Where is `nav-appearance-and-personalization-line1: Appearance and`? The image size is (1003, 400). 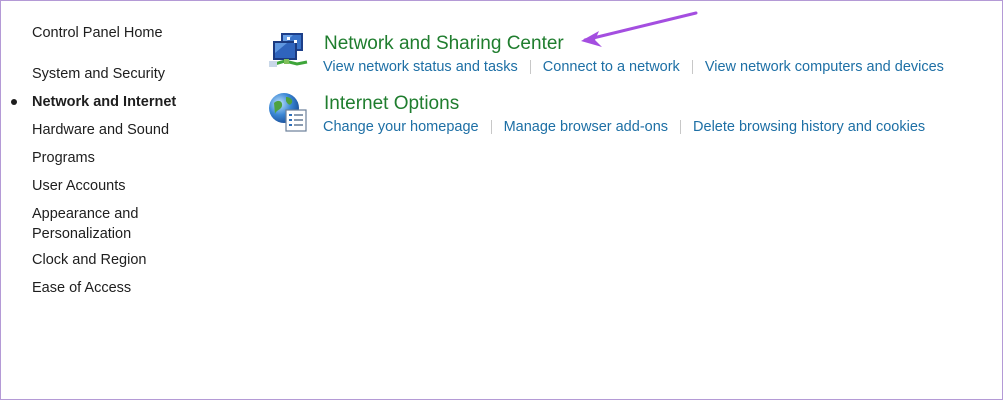
nav-appearance-and-personalization-line1: Appearance and is located at coordinates (85, 214).